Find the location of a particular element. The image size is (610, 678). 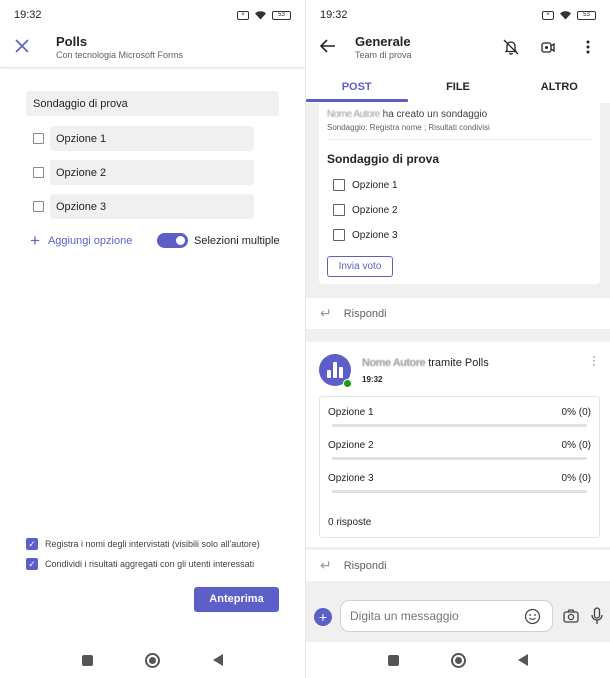

microphone-icon is located at coordinates (597, 616).